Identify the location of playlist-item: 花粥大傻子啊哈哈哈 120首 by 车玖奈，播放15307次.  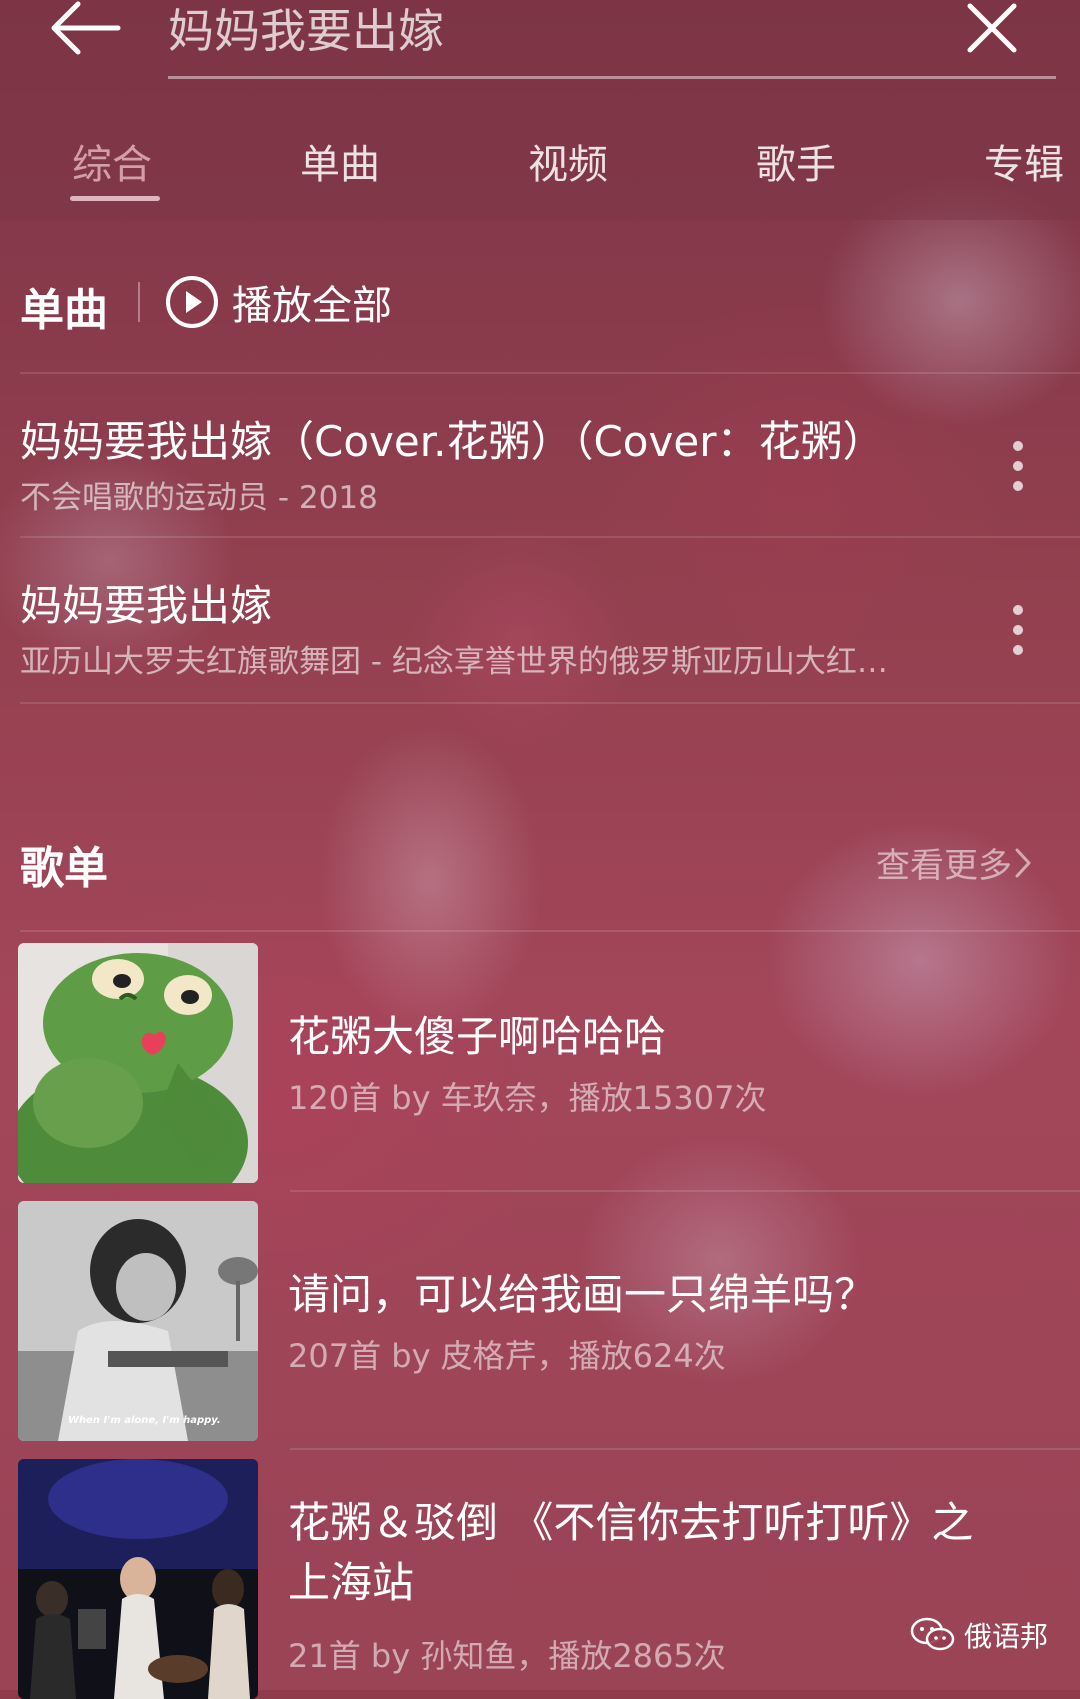
(549, 1063).